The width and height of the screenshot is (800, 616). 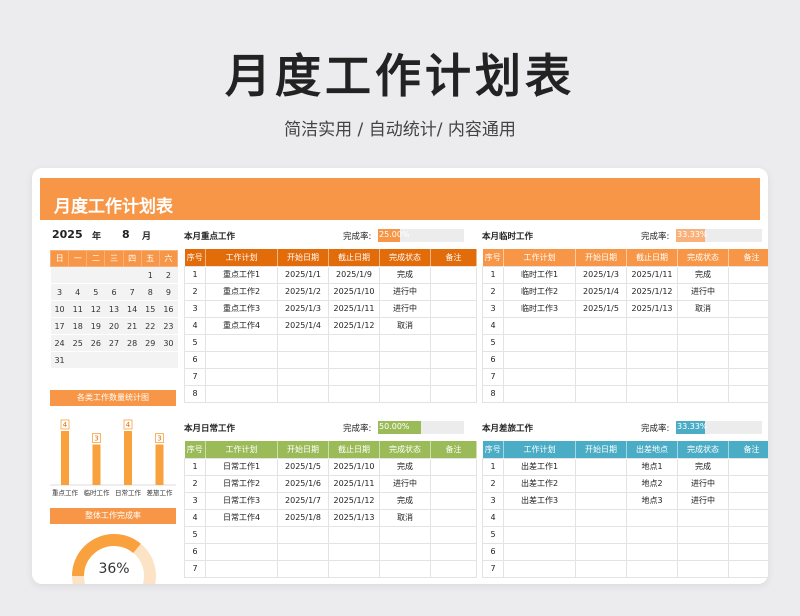 What do you see at coordinates (241, 500) in the screenshot?
I see `table-cell: 日常工作3` at bounding box center [241, 500].